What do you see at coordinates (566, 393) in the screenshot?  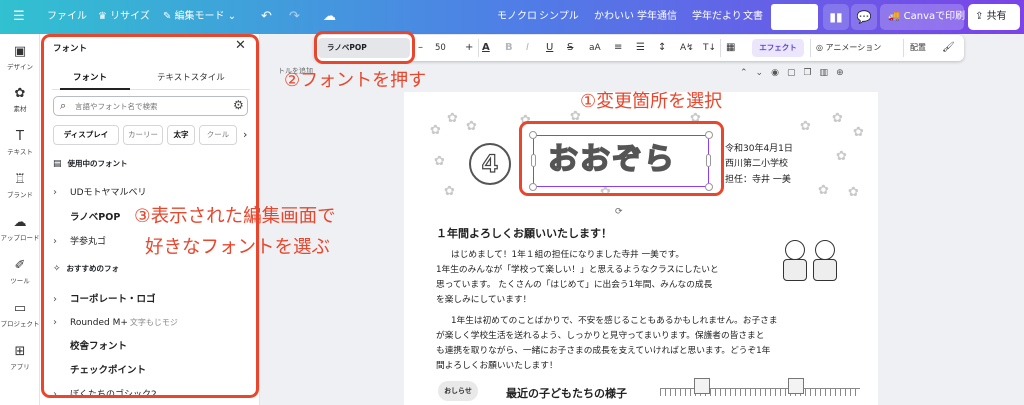 I see `section-heading: 最近の子どもたちの様子` at bounding box center [566, 393].